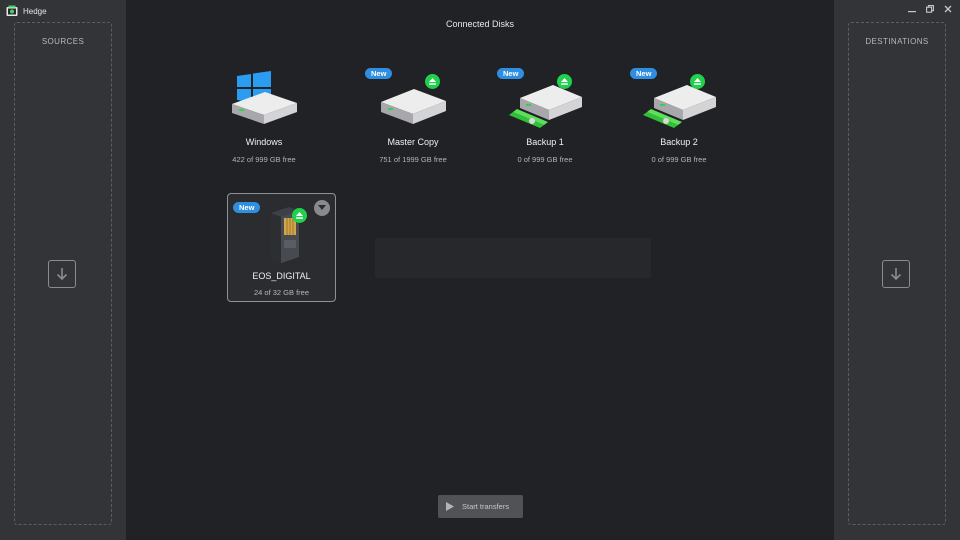 The height and width of the screenshot is (540, 960). I want to click on disk-free-space: 422 of 999 GB free, so click(264, 159).